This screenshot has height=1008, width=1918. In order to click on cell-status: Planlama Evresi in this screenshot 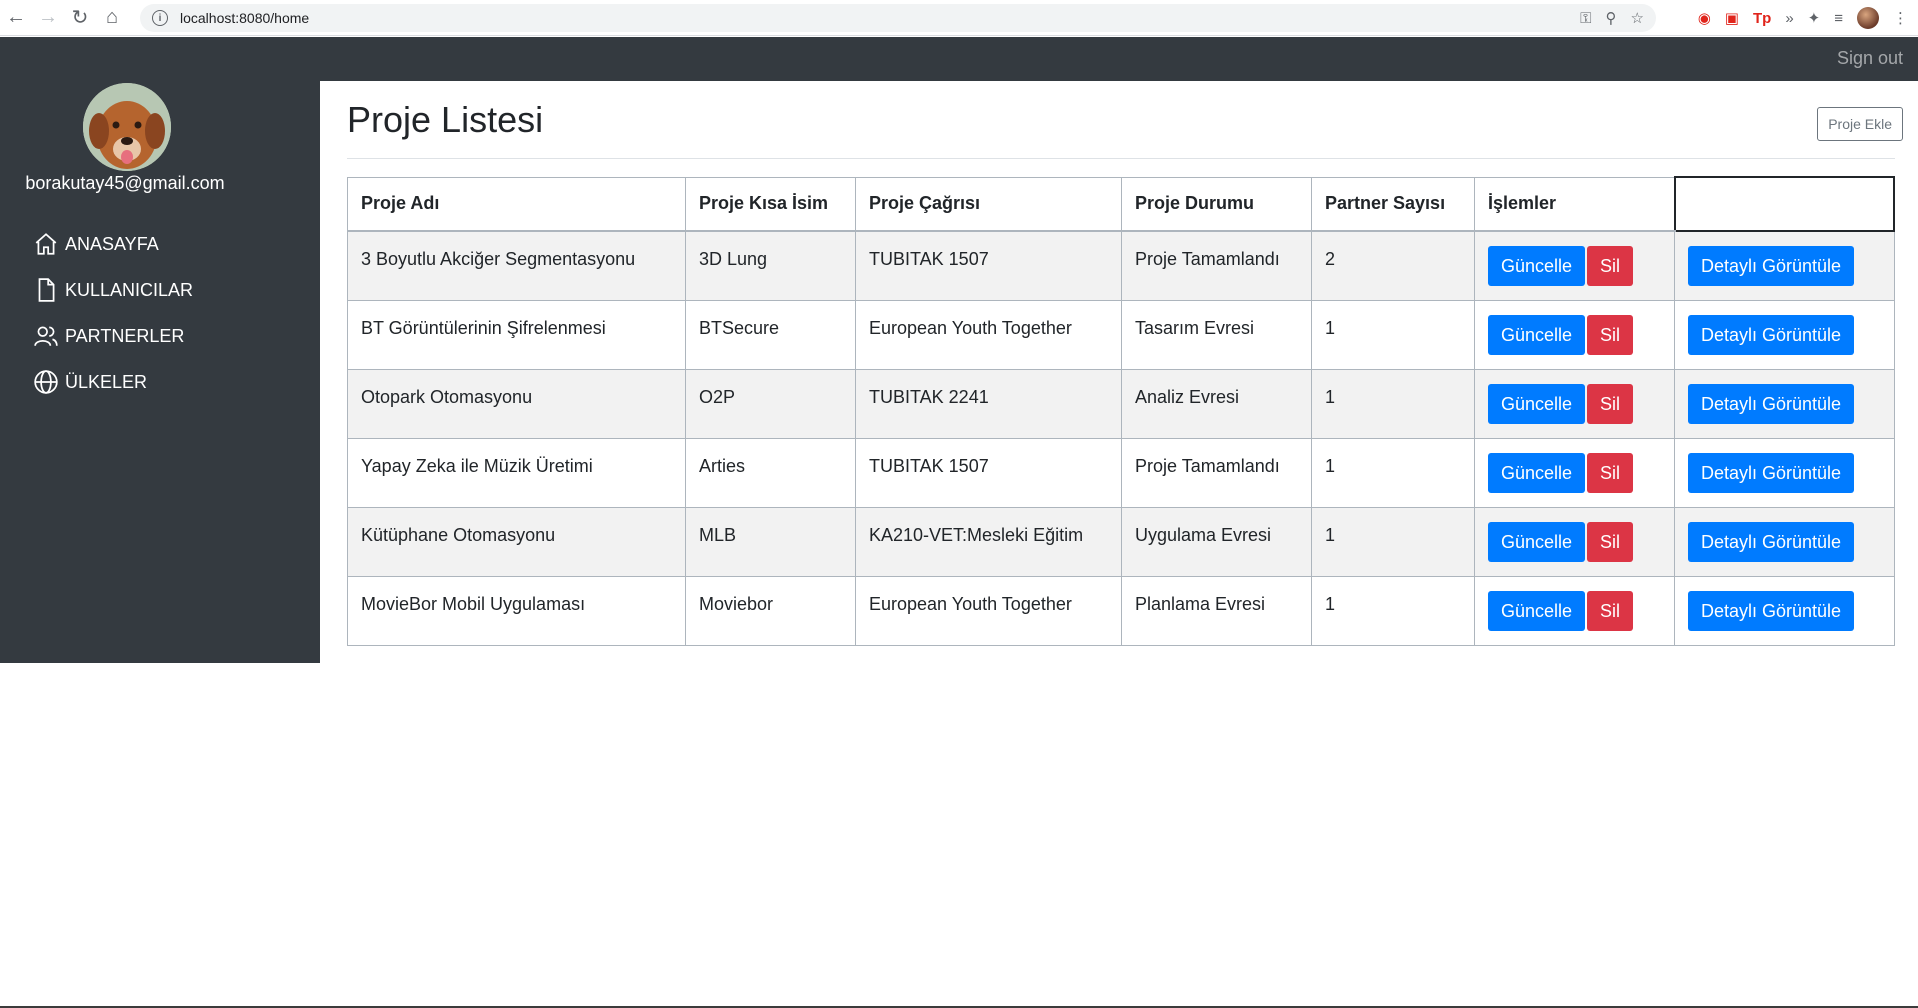, I will do `click(1216, 610)`.